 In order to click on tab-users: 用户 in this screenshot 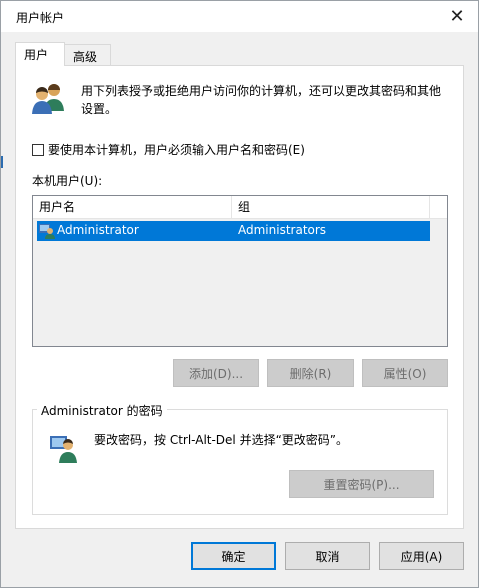, I will do `click(40, 54)`.